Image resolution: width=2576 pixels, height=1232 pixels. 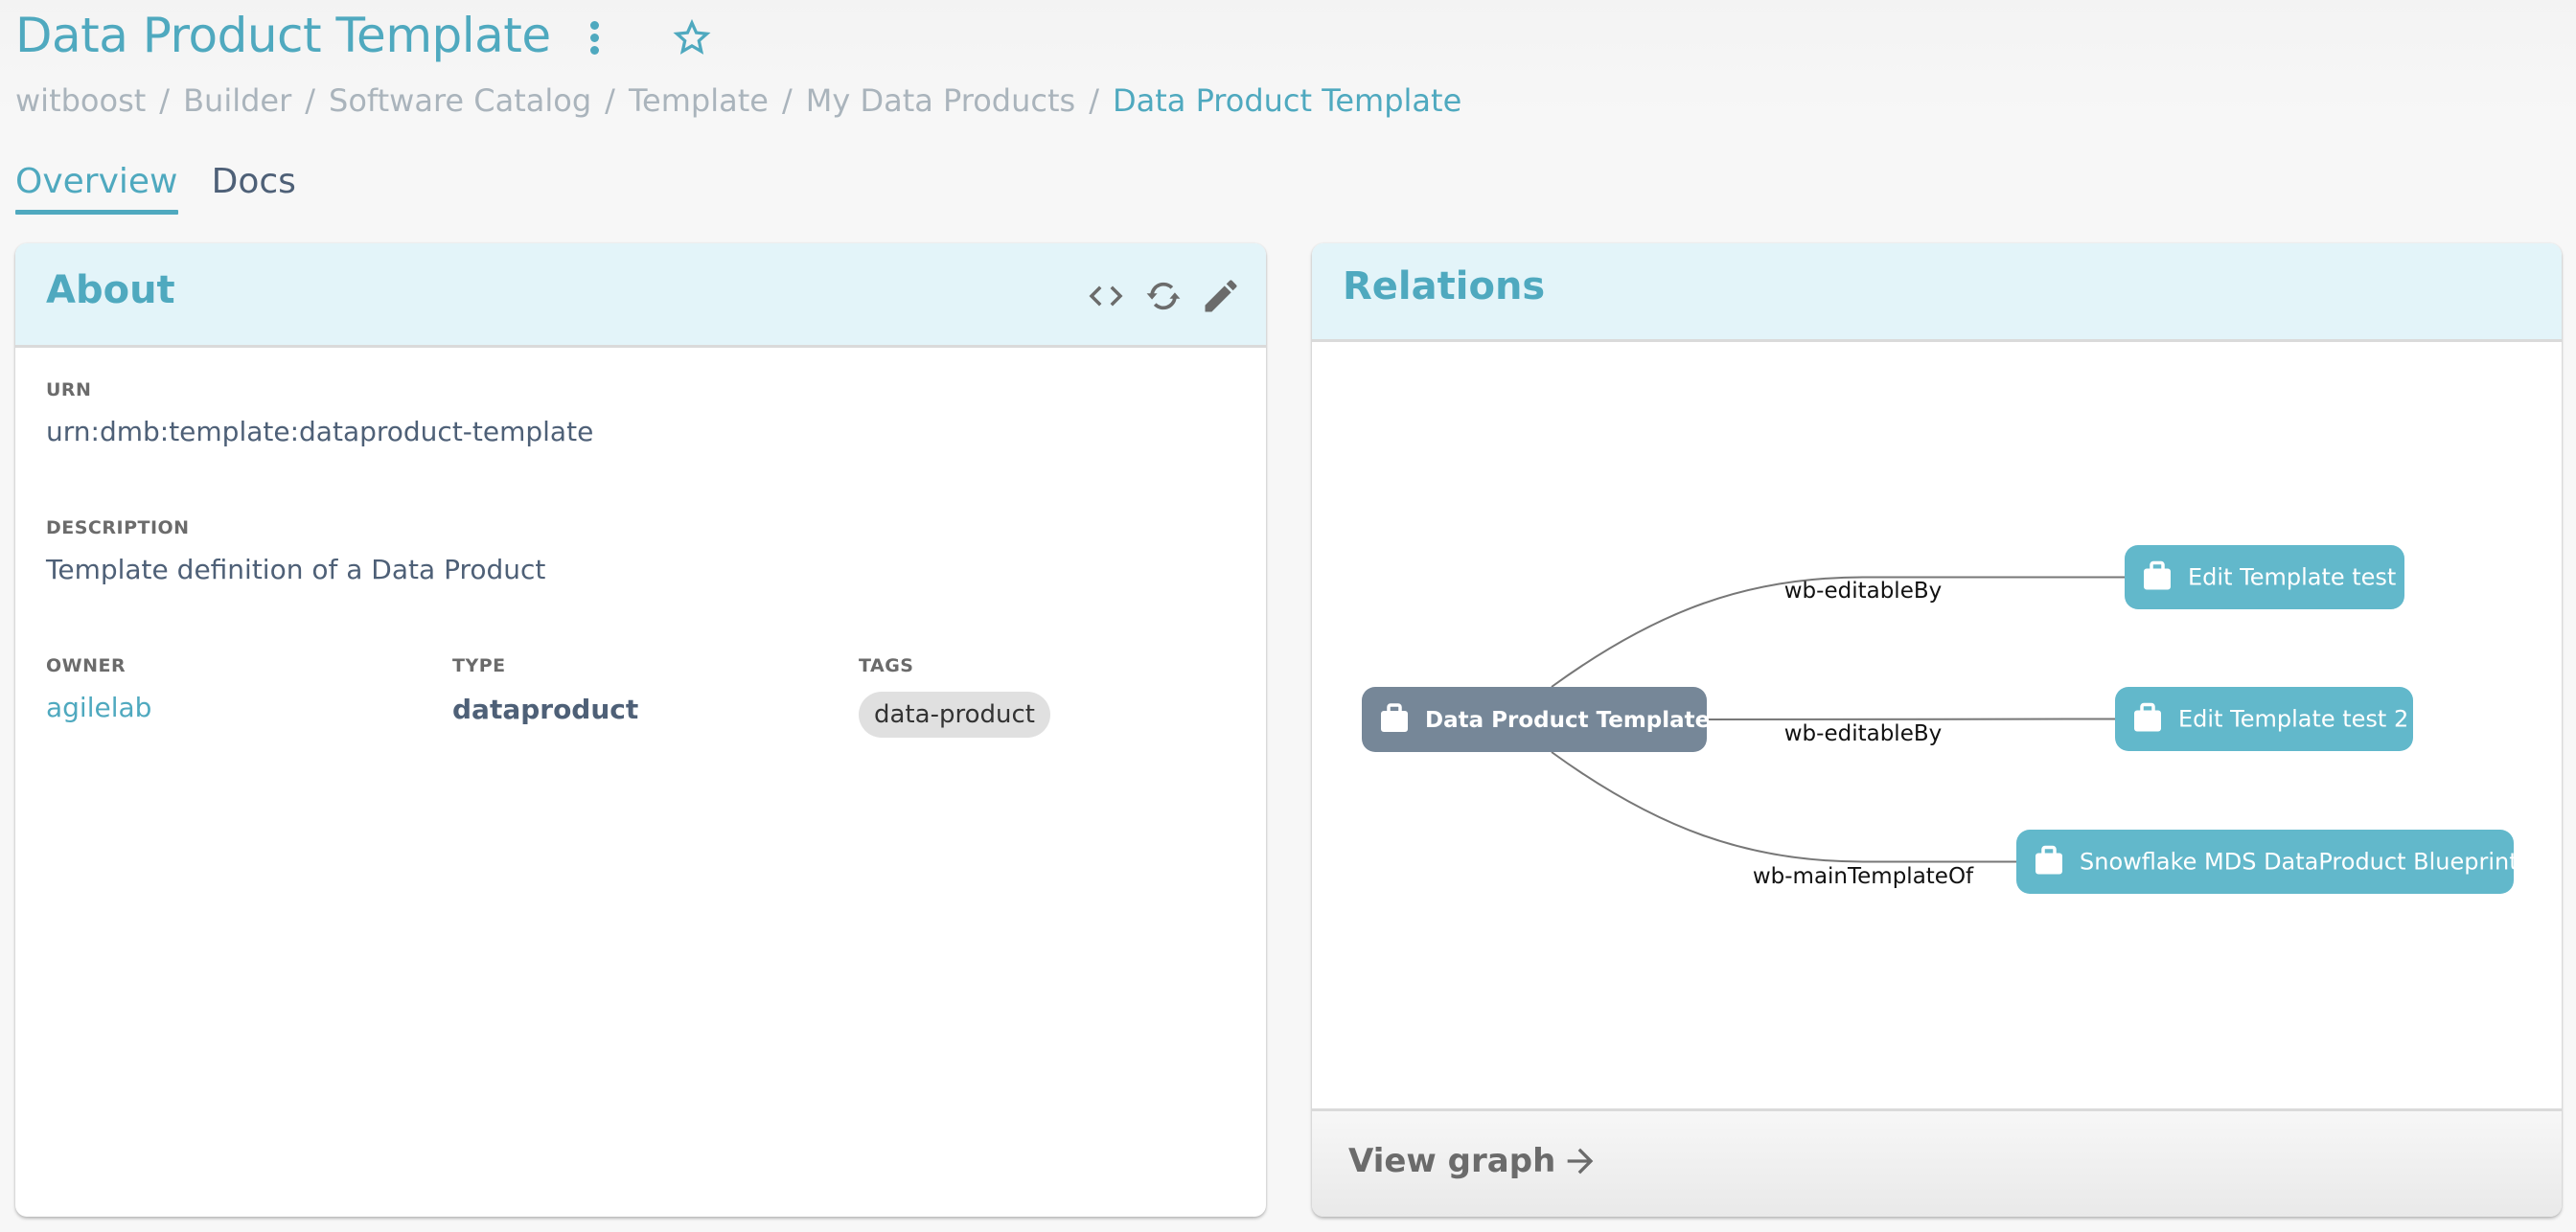 What do you see at coordinates (1567, 720) in the screenshot?
I see `node-label: Data Product Template` at bounding box center [1567, 720].